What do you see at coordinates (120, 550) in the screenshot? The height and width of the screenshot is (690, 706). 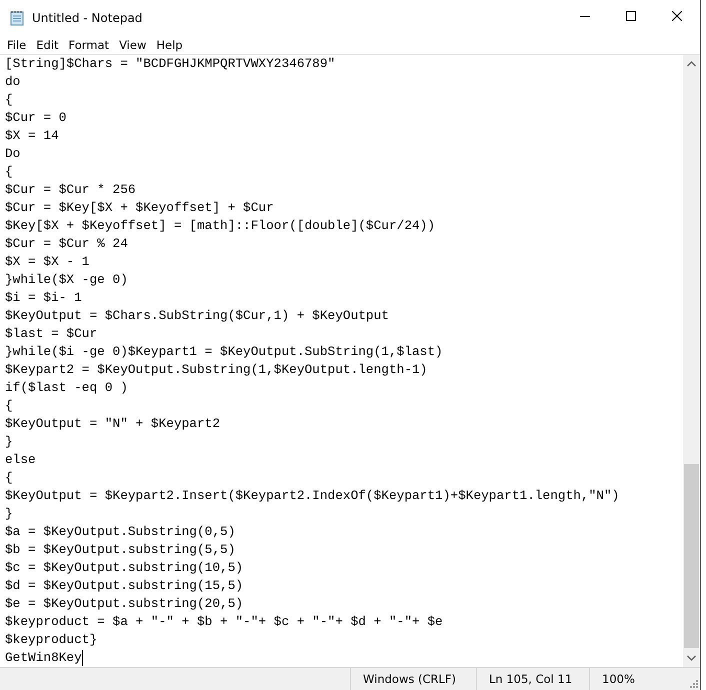 I see `code-line: $b = $KeyOutput.substring(5,5)` at bounding box center [120, 550].